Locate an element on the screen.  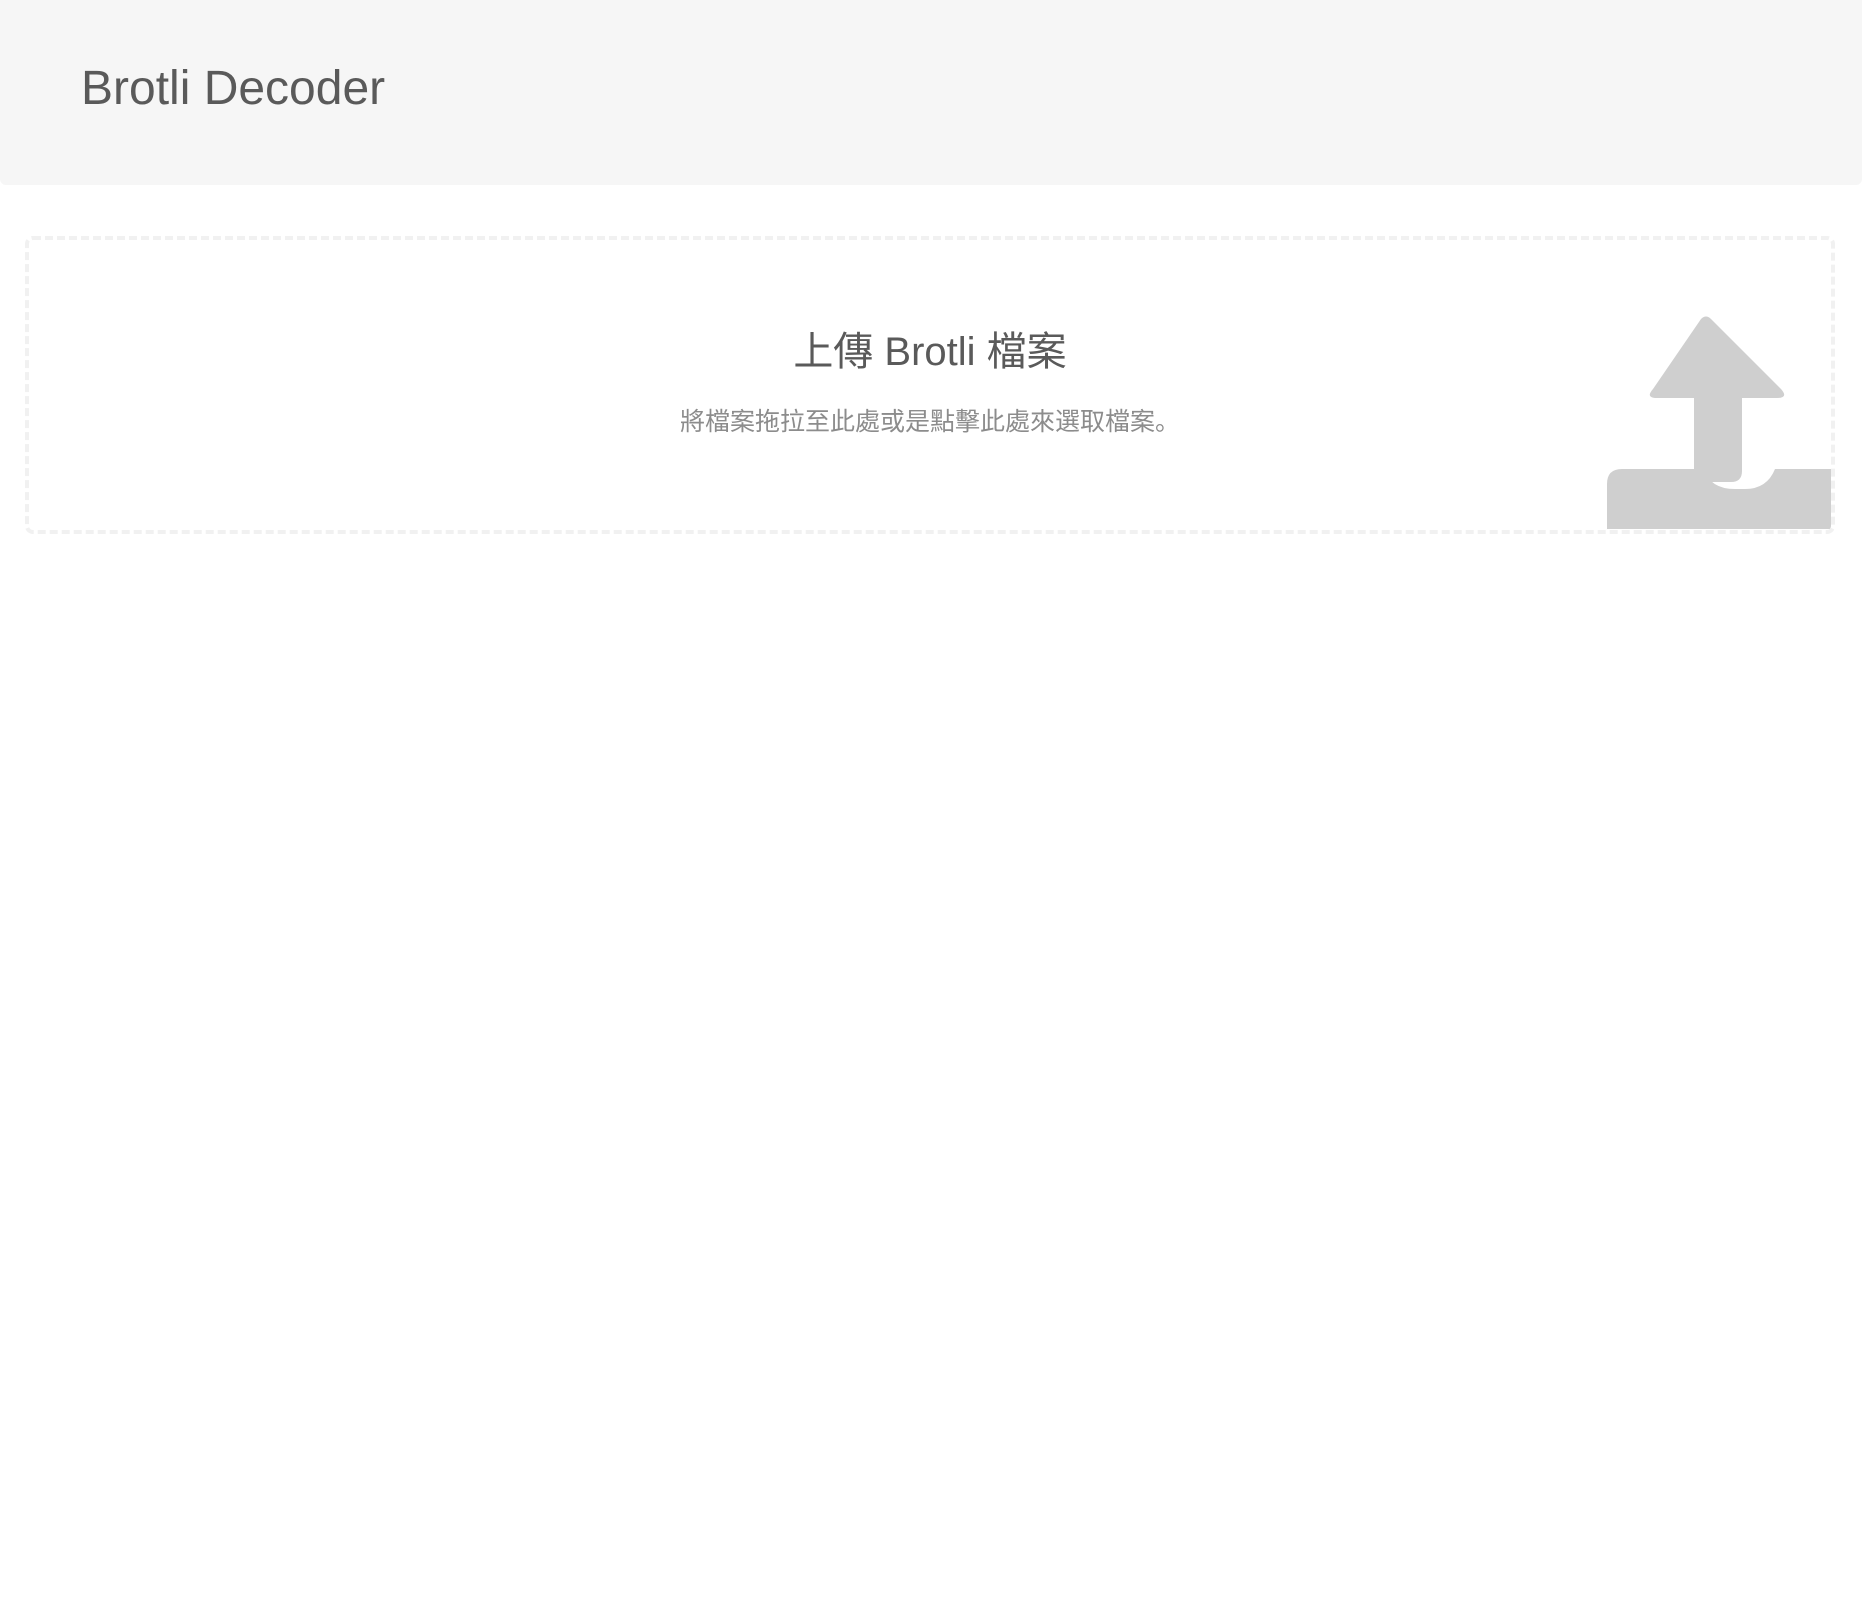
dropzone-hint: 將檔案拖拉至此處或是點擊此處來選取檔案。 is located at coordinates (929, 422).